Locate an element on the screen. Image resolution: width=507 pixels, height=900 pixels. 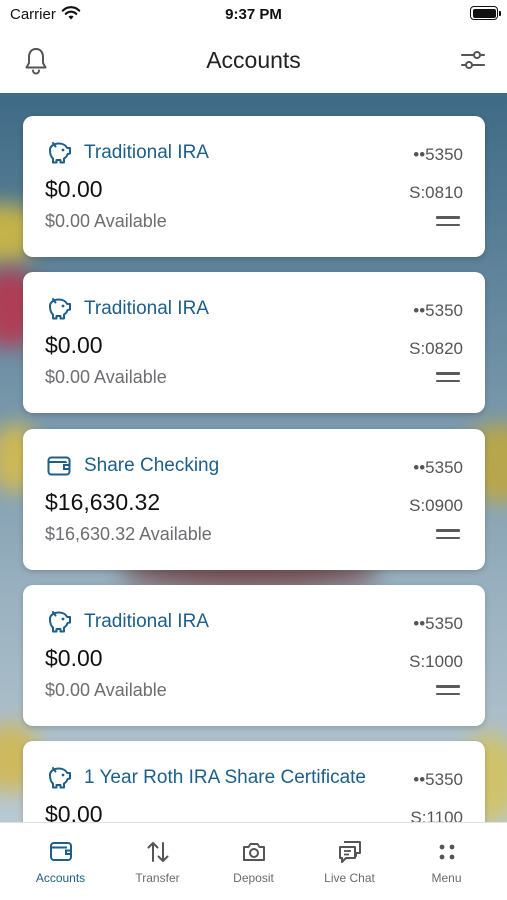
clock: 9:37 PM is located at coordinates (253, 14).